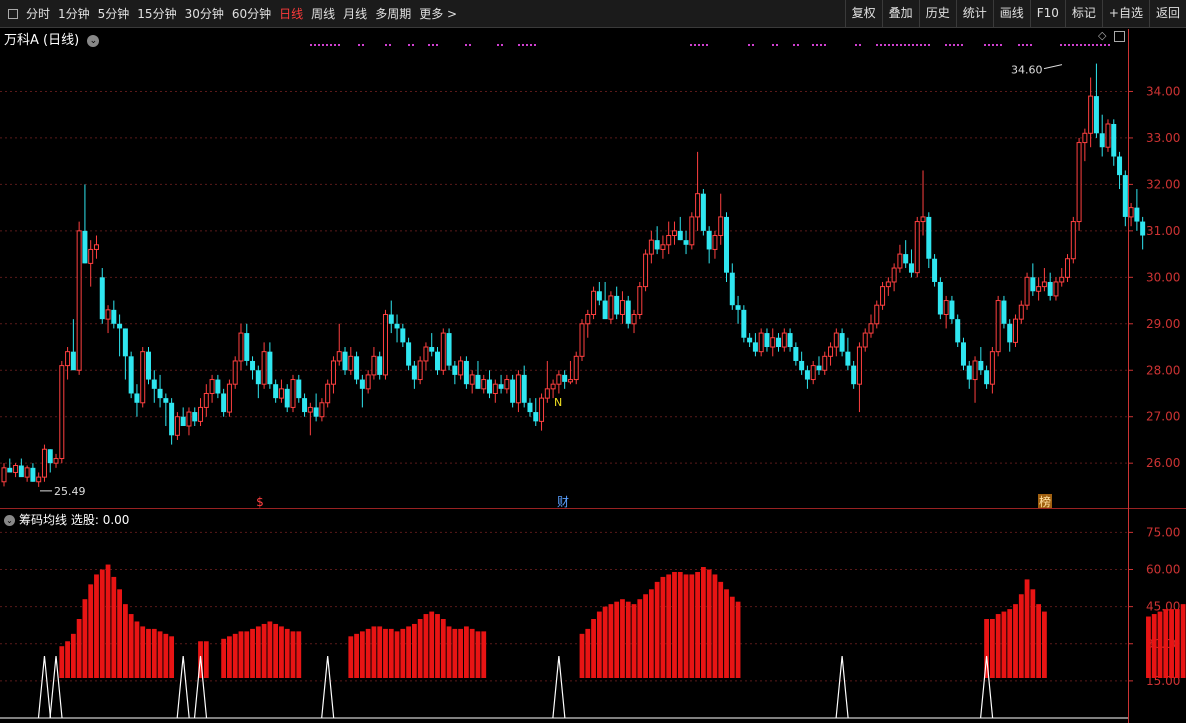 The width and height of the screenshot is (1186, 723). What do you see at coordinates (1163, 324) in the screenshot?
I see `price-tick-label: 29.00` at bounding box center [1163, 324].